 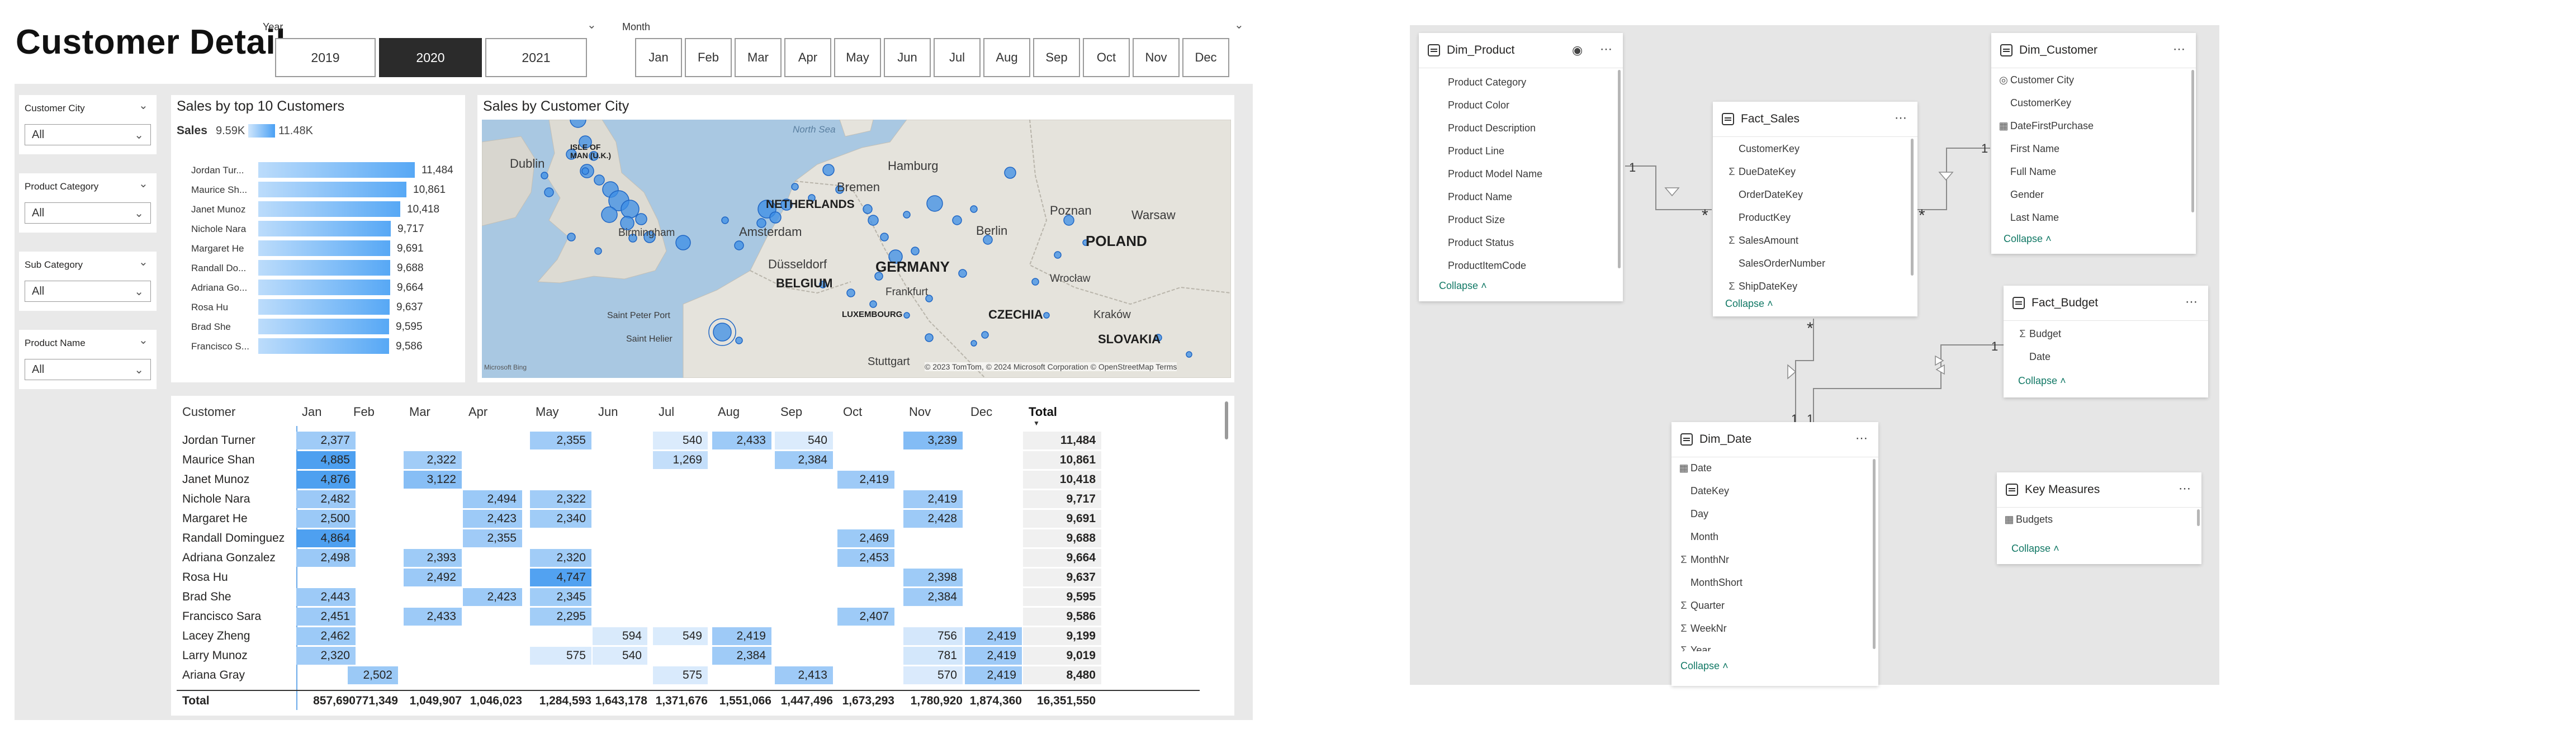 I want to click on matrix-row-total: 9,595, so click(x=1062, y=597).